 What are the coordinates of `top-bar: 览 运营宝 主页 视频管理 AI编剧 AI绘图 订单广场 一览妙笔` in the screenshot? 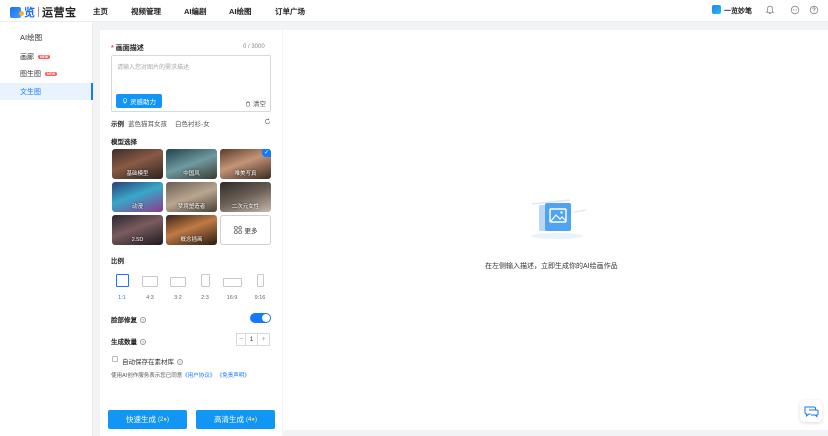 It's located at (414, 11).